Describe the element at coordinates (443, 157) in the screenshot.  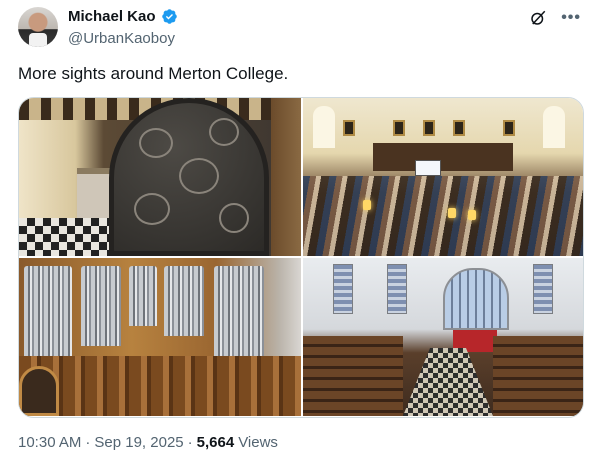
I see `wood-panelling` at that location.